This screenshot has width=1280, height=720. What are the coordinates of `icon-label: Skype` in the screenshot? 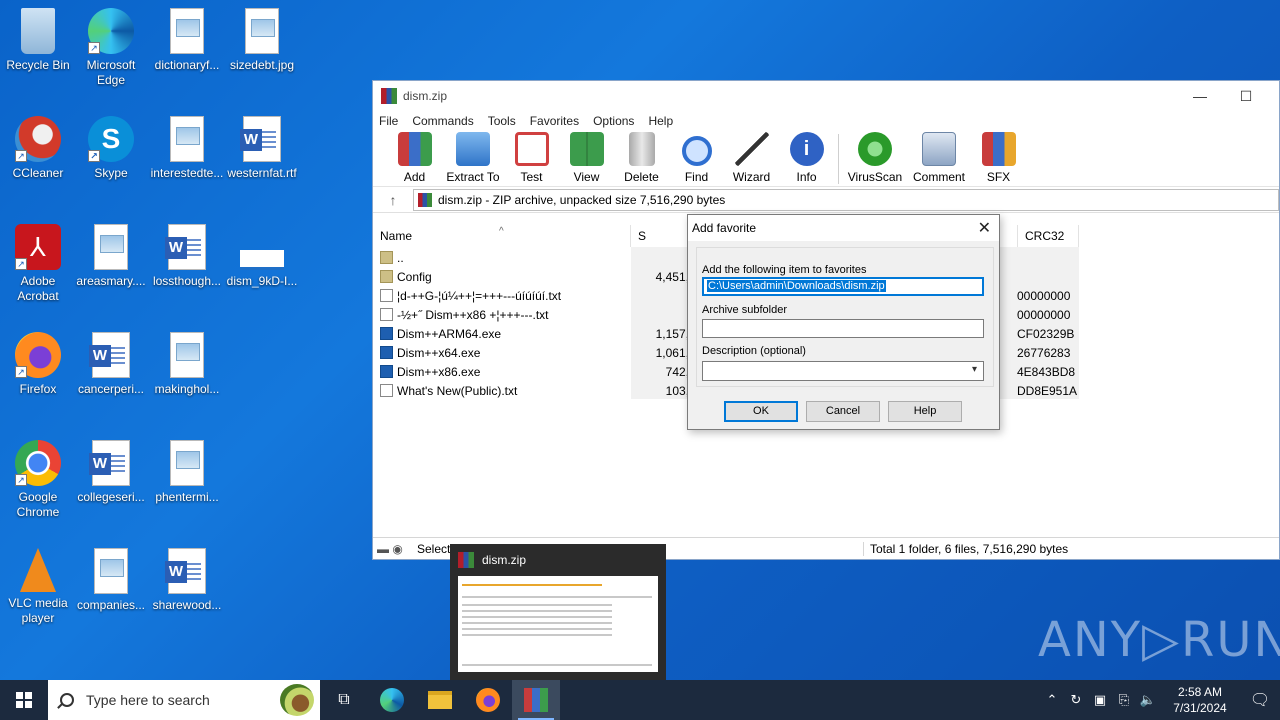 It's located at (111, 173).